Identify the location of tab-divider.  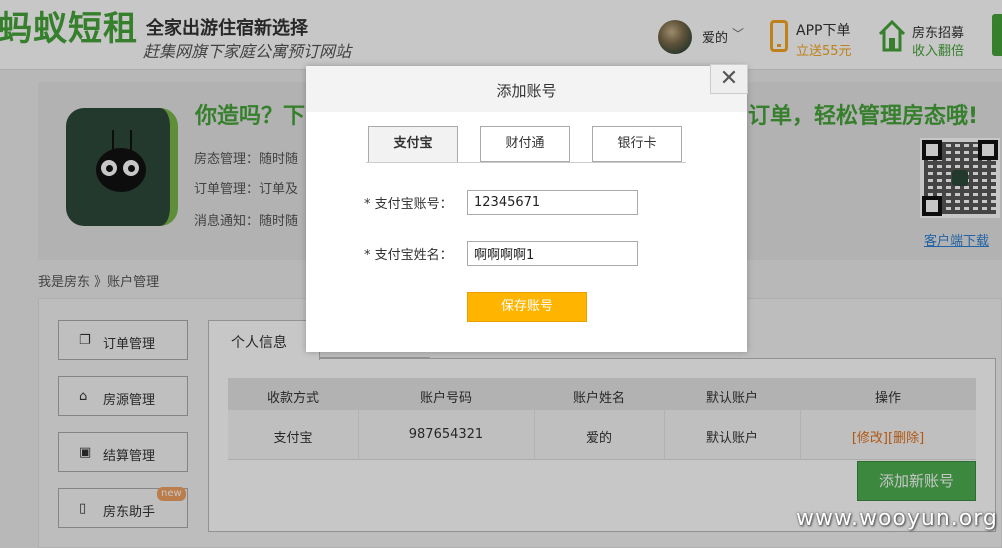
(526, 162).